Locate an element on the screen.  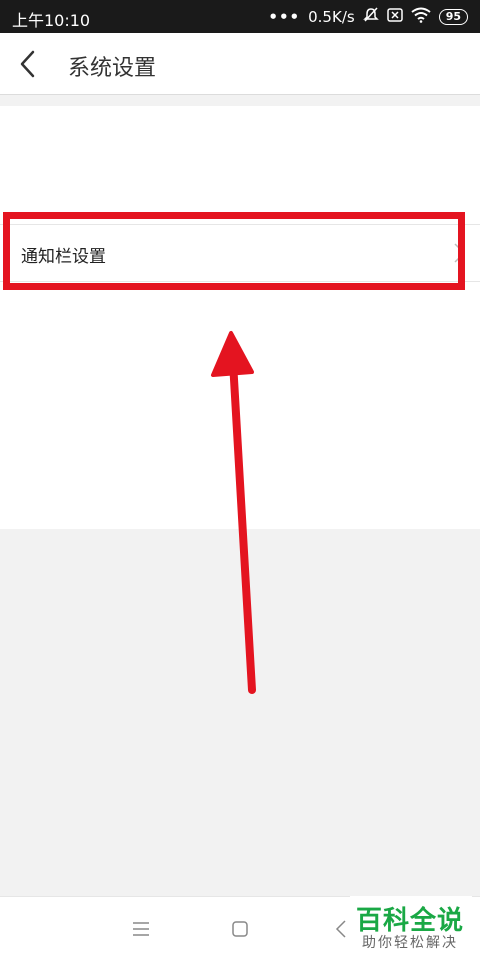
wifi-icon is located at coordinates (421, 17).